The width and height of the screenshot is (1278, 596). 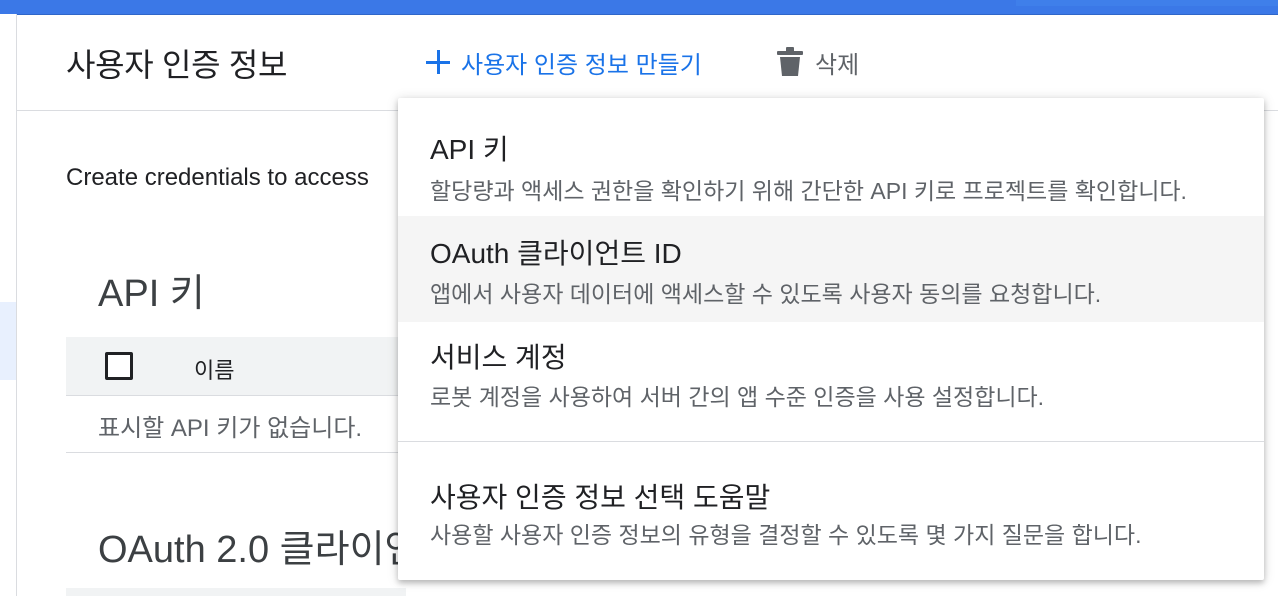 I want to click on left-nav-active-item, so click(x=8, y=341).